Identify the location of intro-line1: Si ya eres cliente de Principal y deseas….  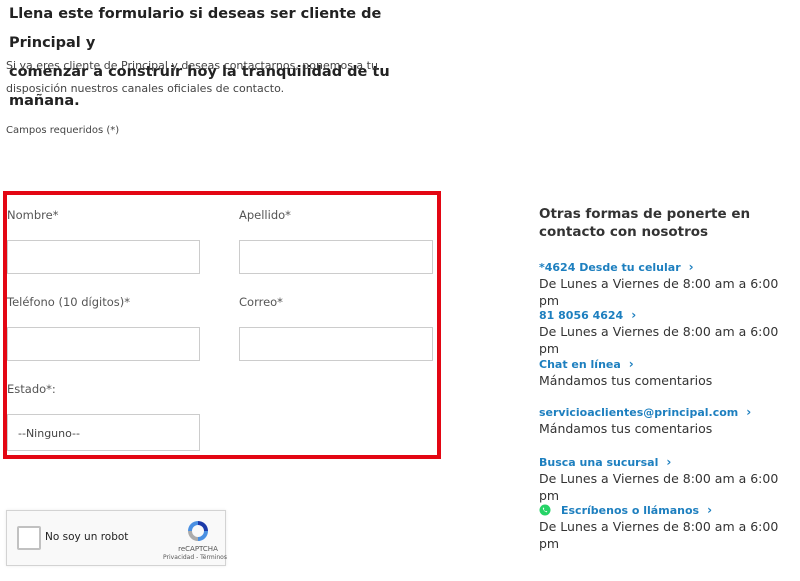
(192, 65).